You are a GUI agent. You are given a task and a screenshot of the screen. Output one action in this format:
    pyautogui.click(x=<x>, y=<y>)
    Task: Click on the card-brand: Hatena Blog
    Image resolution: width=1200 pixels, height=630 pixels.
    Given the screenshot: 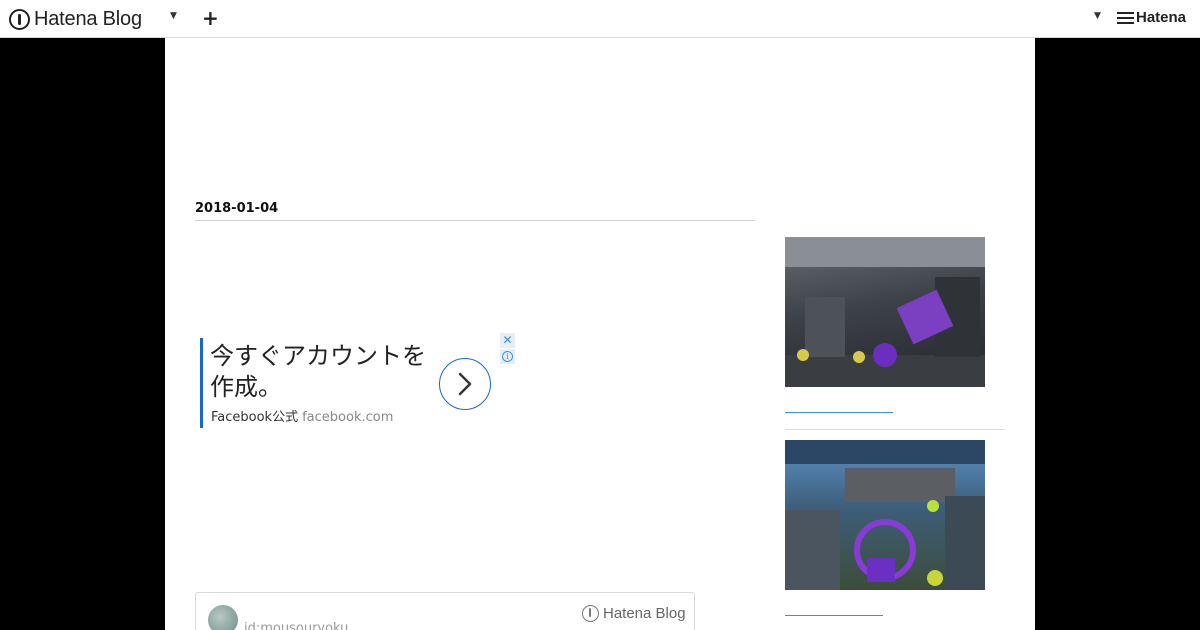 What is the action you would take?
    pyautogui.click(x=634, y=613)
    